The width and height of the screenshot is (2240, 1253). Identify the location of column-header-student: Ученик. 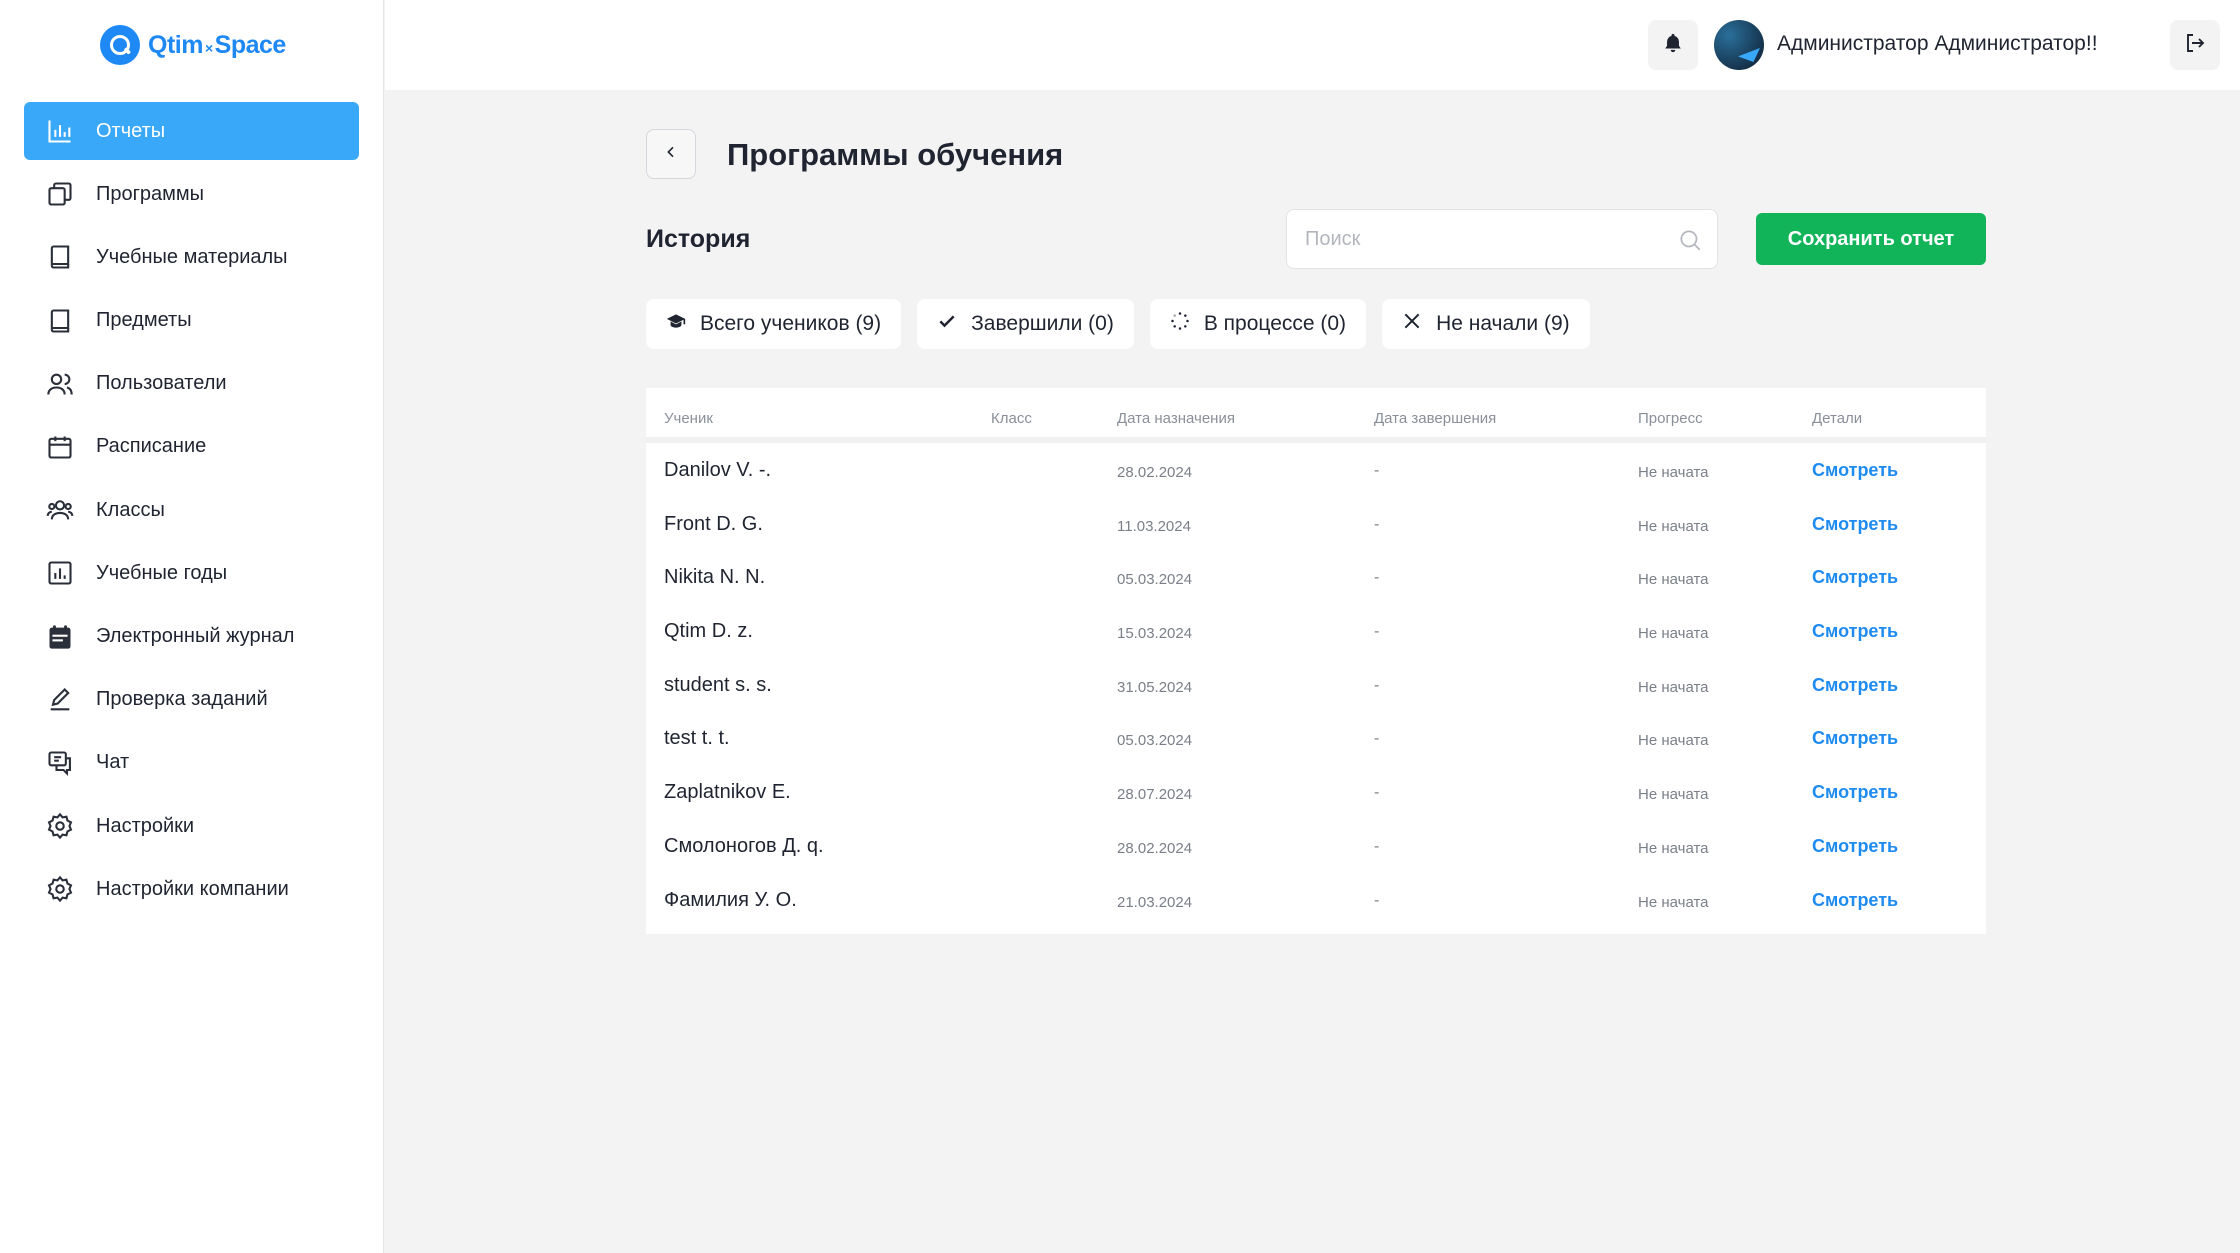
(688, 418).